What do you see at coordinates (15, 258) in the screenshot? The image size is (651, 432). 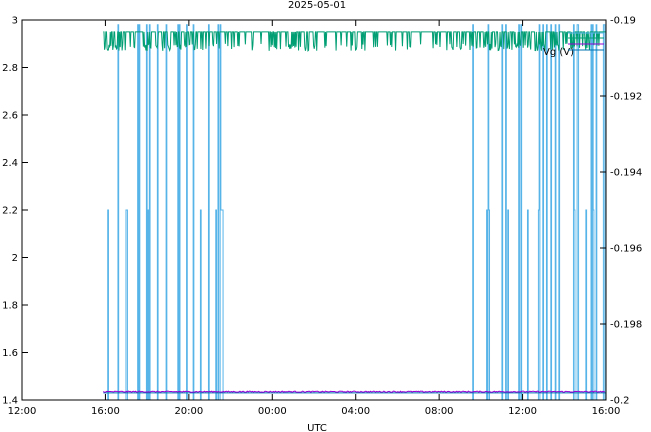 I see `y-left-tick-label: 2` at bounding box center [15, 258].